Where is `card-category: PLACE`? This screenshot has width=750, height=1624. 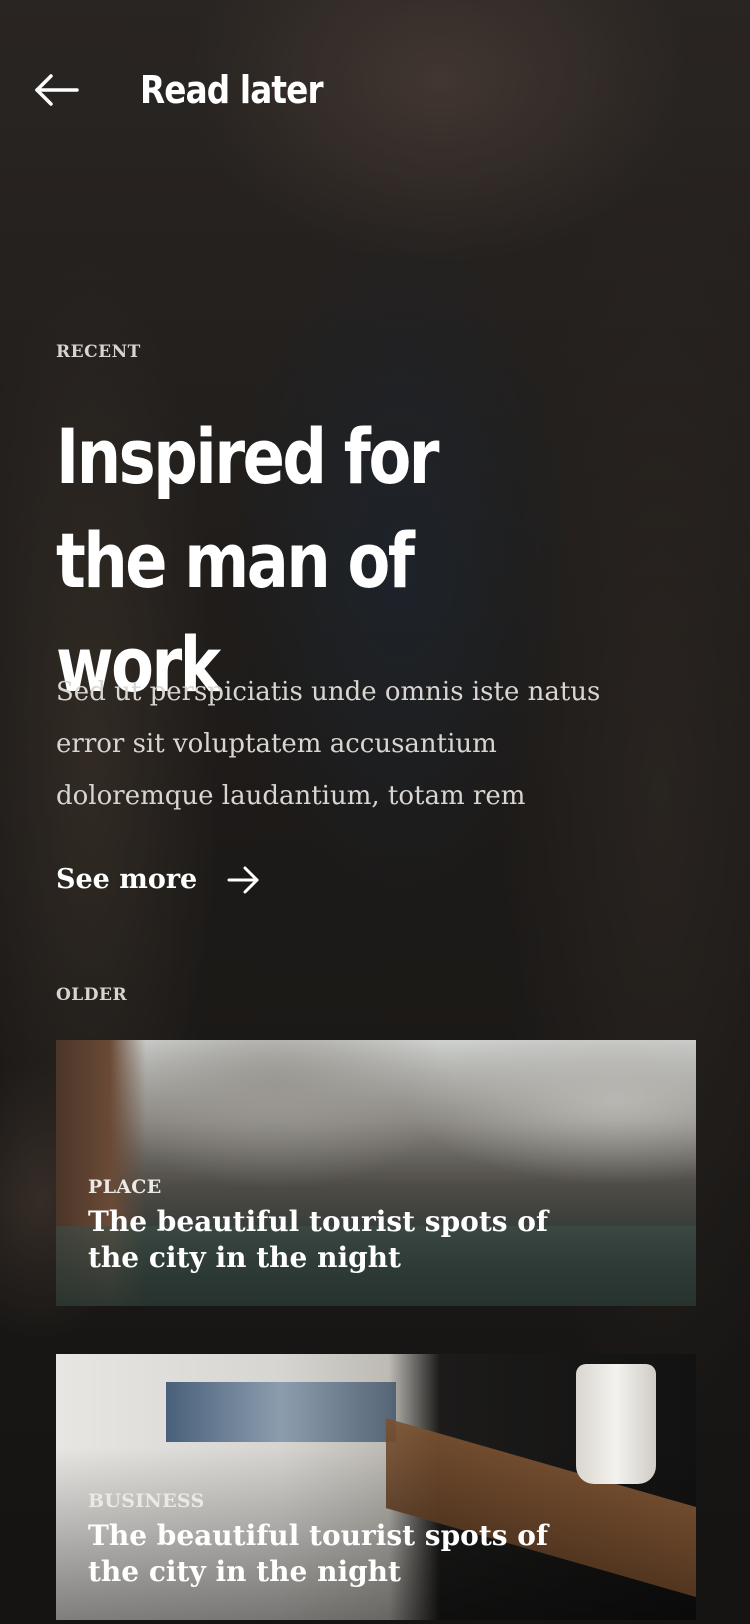
card-category: PLACE is located at coordinates (125, 1187).